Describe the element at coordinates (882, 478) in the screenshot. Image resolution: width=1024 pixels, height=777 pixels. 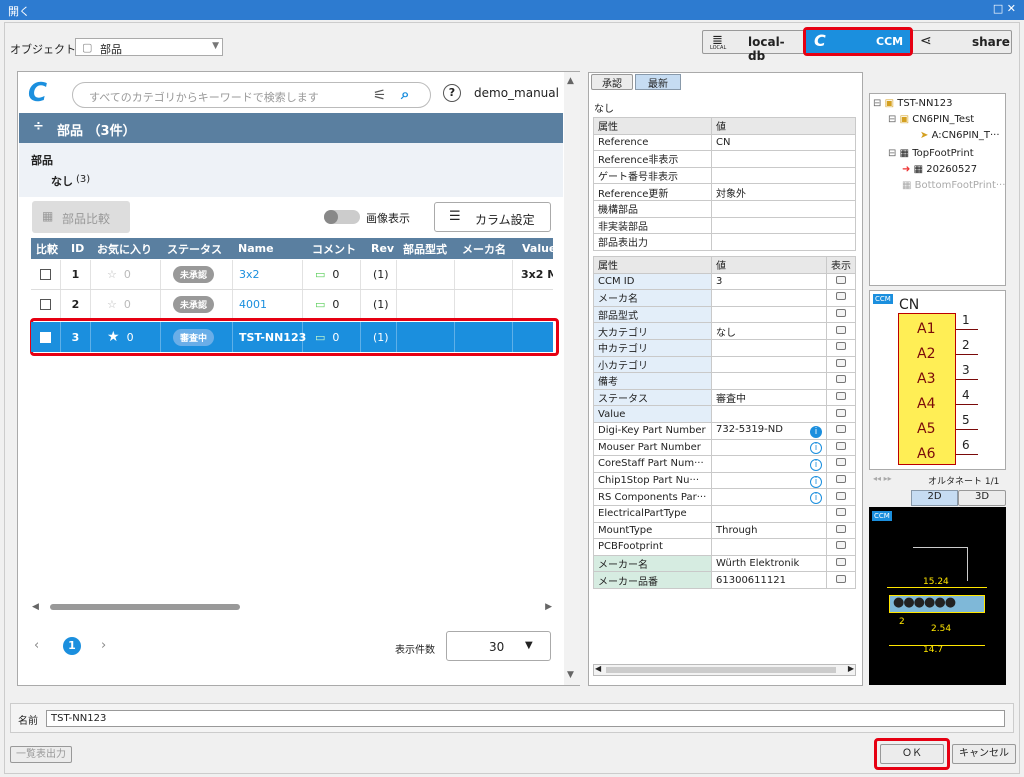
I see `alternate-nav-icon: ◂◂ ▸▸` at that location.